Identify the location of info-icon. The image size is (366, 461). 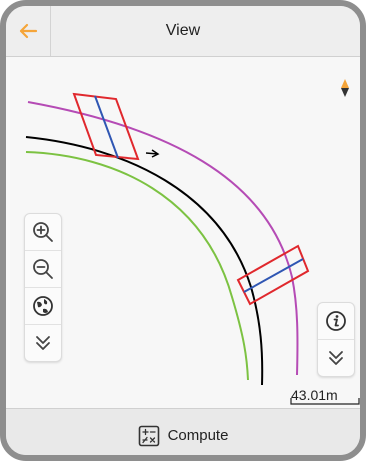
(336, 321).